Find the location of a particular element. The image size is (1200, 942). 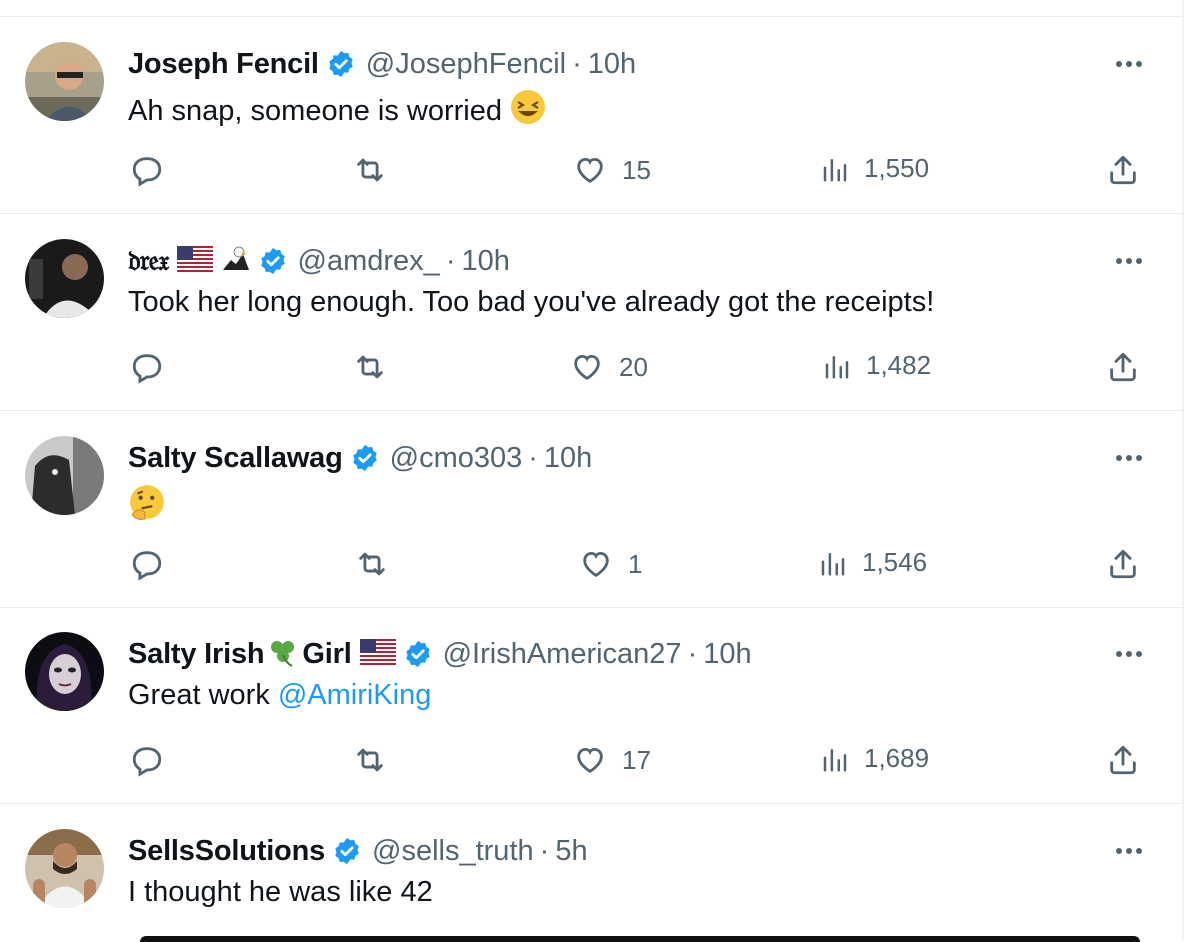

view-count: 1,550 is located at coordinates (897, 168).